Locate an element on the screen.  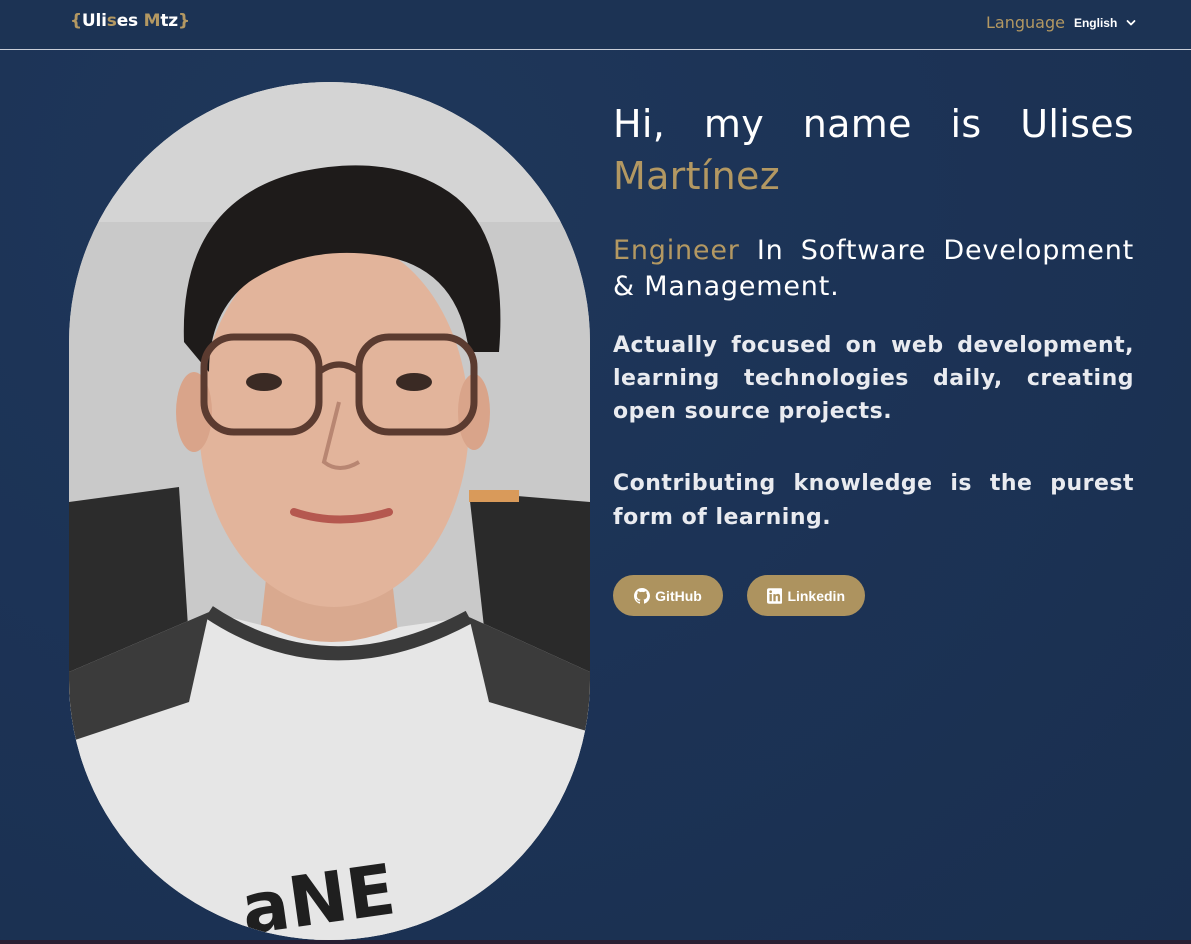
brand-logo: {Ulises Mtz} is located at coordinates (130, 21).